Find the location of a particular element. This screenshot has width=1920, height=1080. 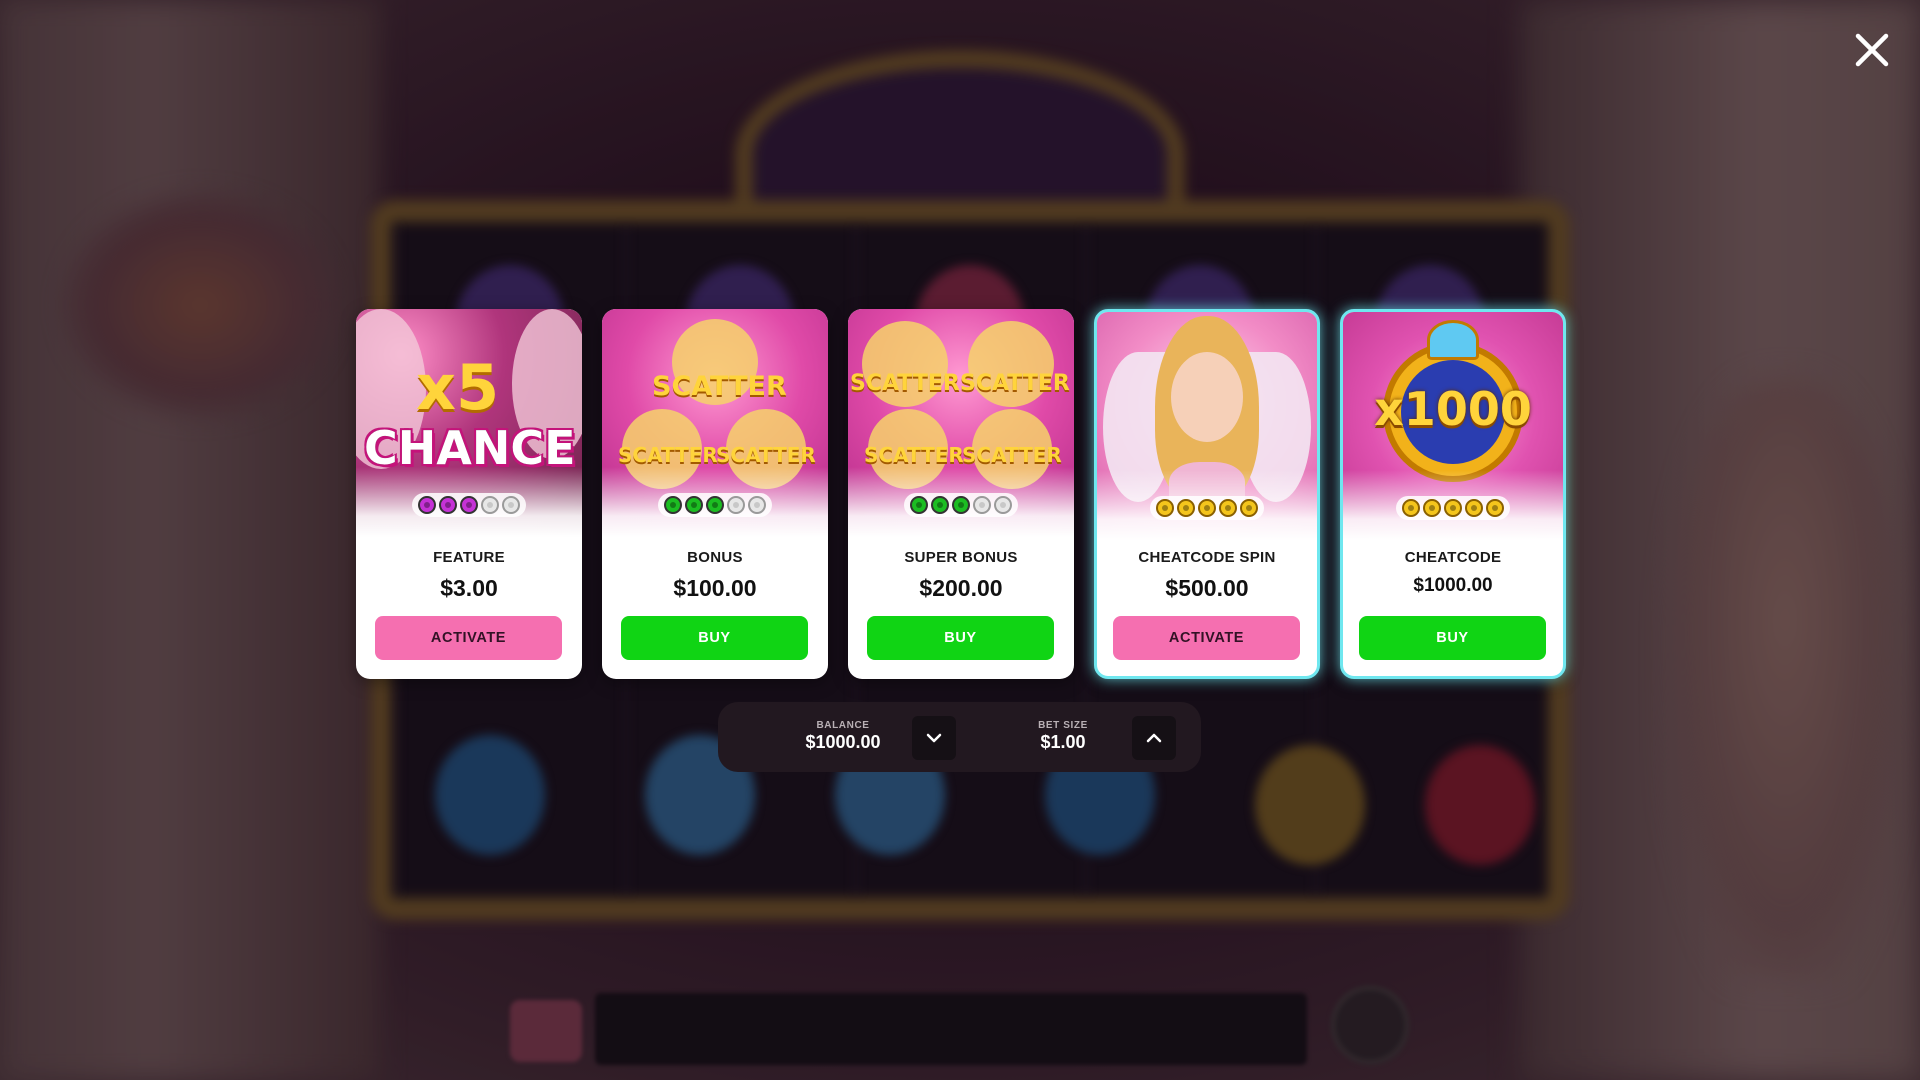

card-title: CHEATCODE is located at coordinates (1453, 557).